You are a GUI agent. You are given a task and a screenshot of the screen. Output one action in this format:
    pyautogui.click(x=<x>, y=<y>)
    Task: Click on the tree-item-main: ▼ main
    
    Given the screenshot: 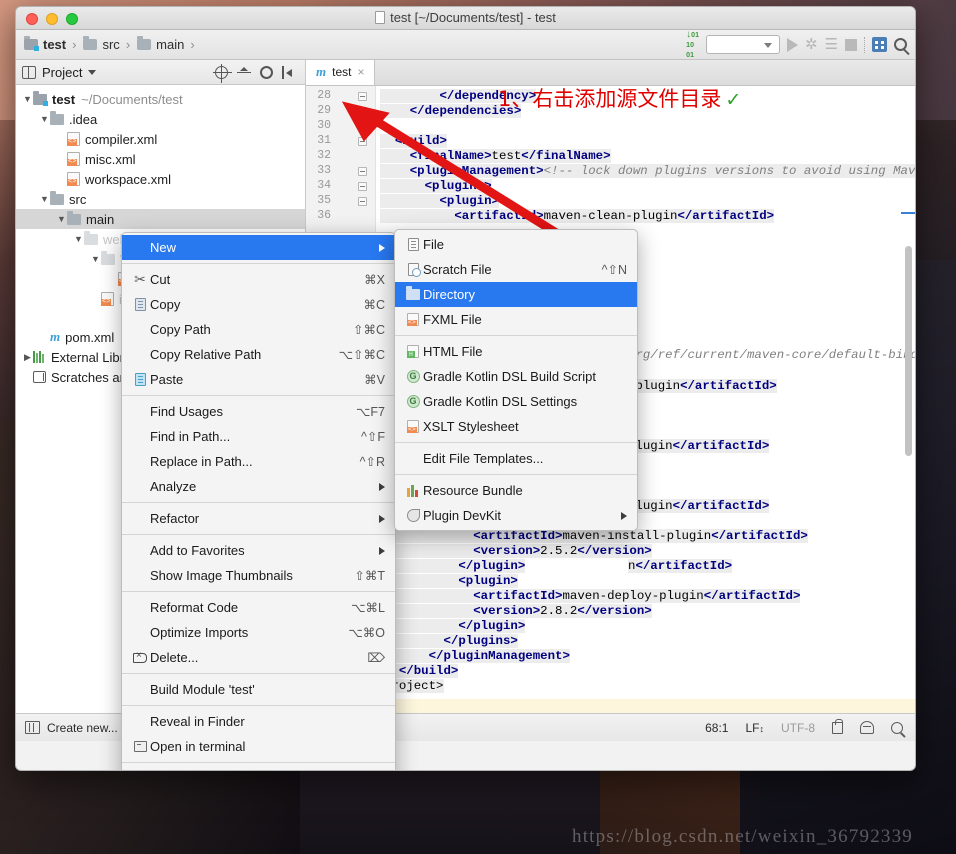 What is the action you would take?
    pyautogui.click(x=160, y=219)
    